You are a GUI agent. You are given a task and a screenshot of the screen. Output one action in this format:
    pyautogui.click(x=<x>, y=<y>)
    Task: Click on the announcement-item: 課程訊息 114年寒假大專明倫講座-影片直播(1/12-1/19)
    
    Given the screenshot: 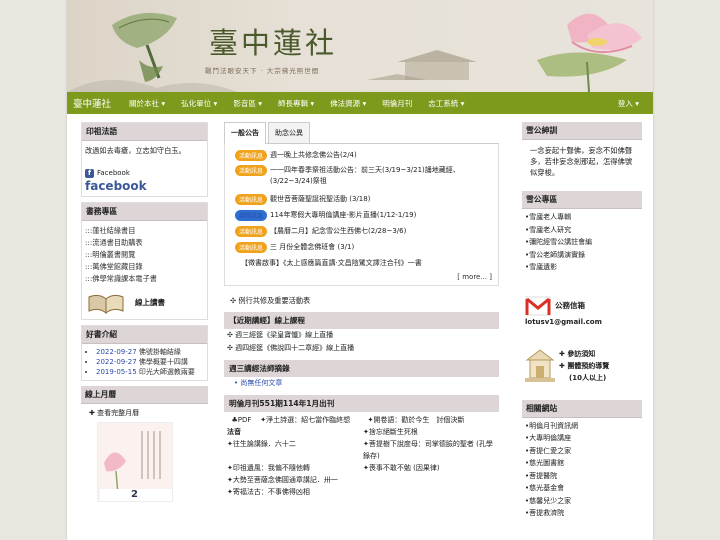 What is the action you would take?
    pyautogui.click(x=363, y=215)
    